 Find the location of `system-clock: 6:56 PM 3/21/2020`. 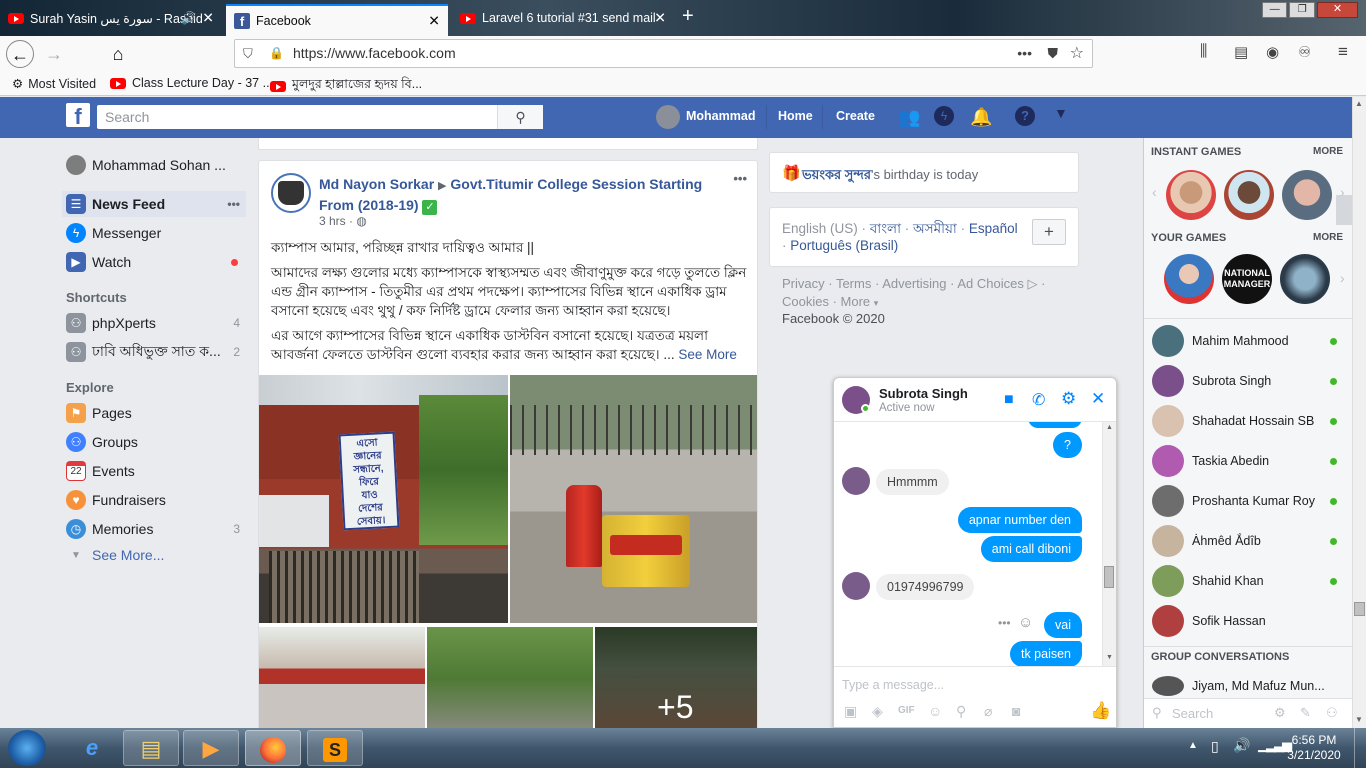

system-clock: 6:56 PM 3/21/2020 is located at coordinates (1314, 748).